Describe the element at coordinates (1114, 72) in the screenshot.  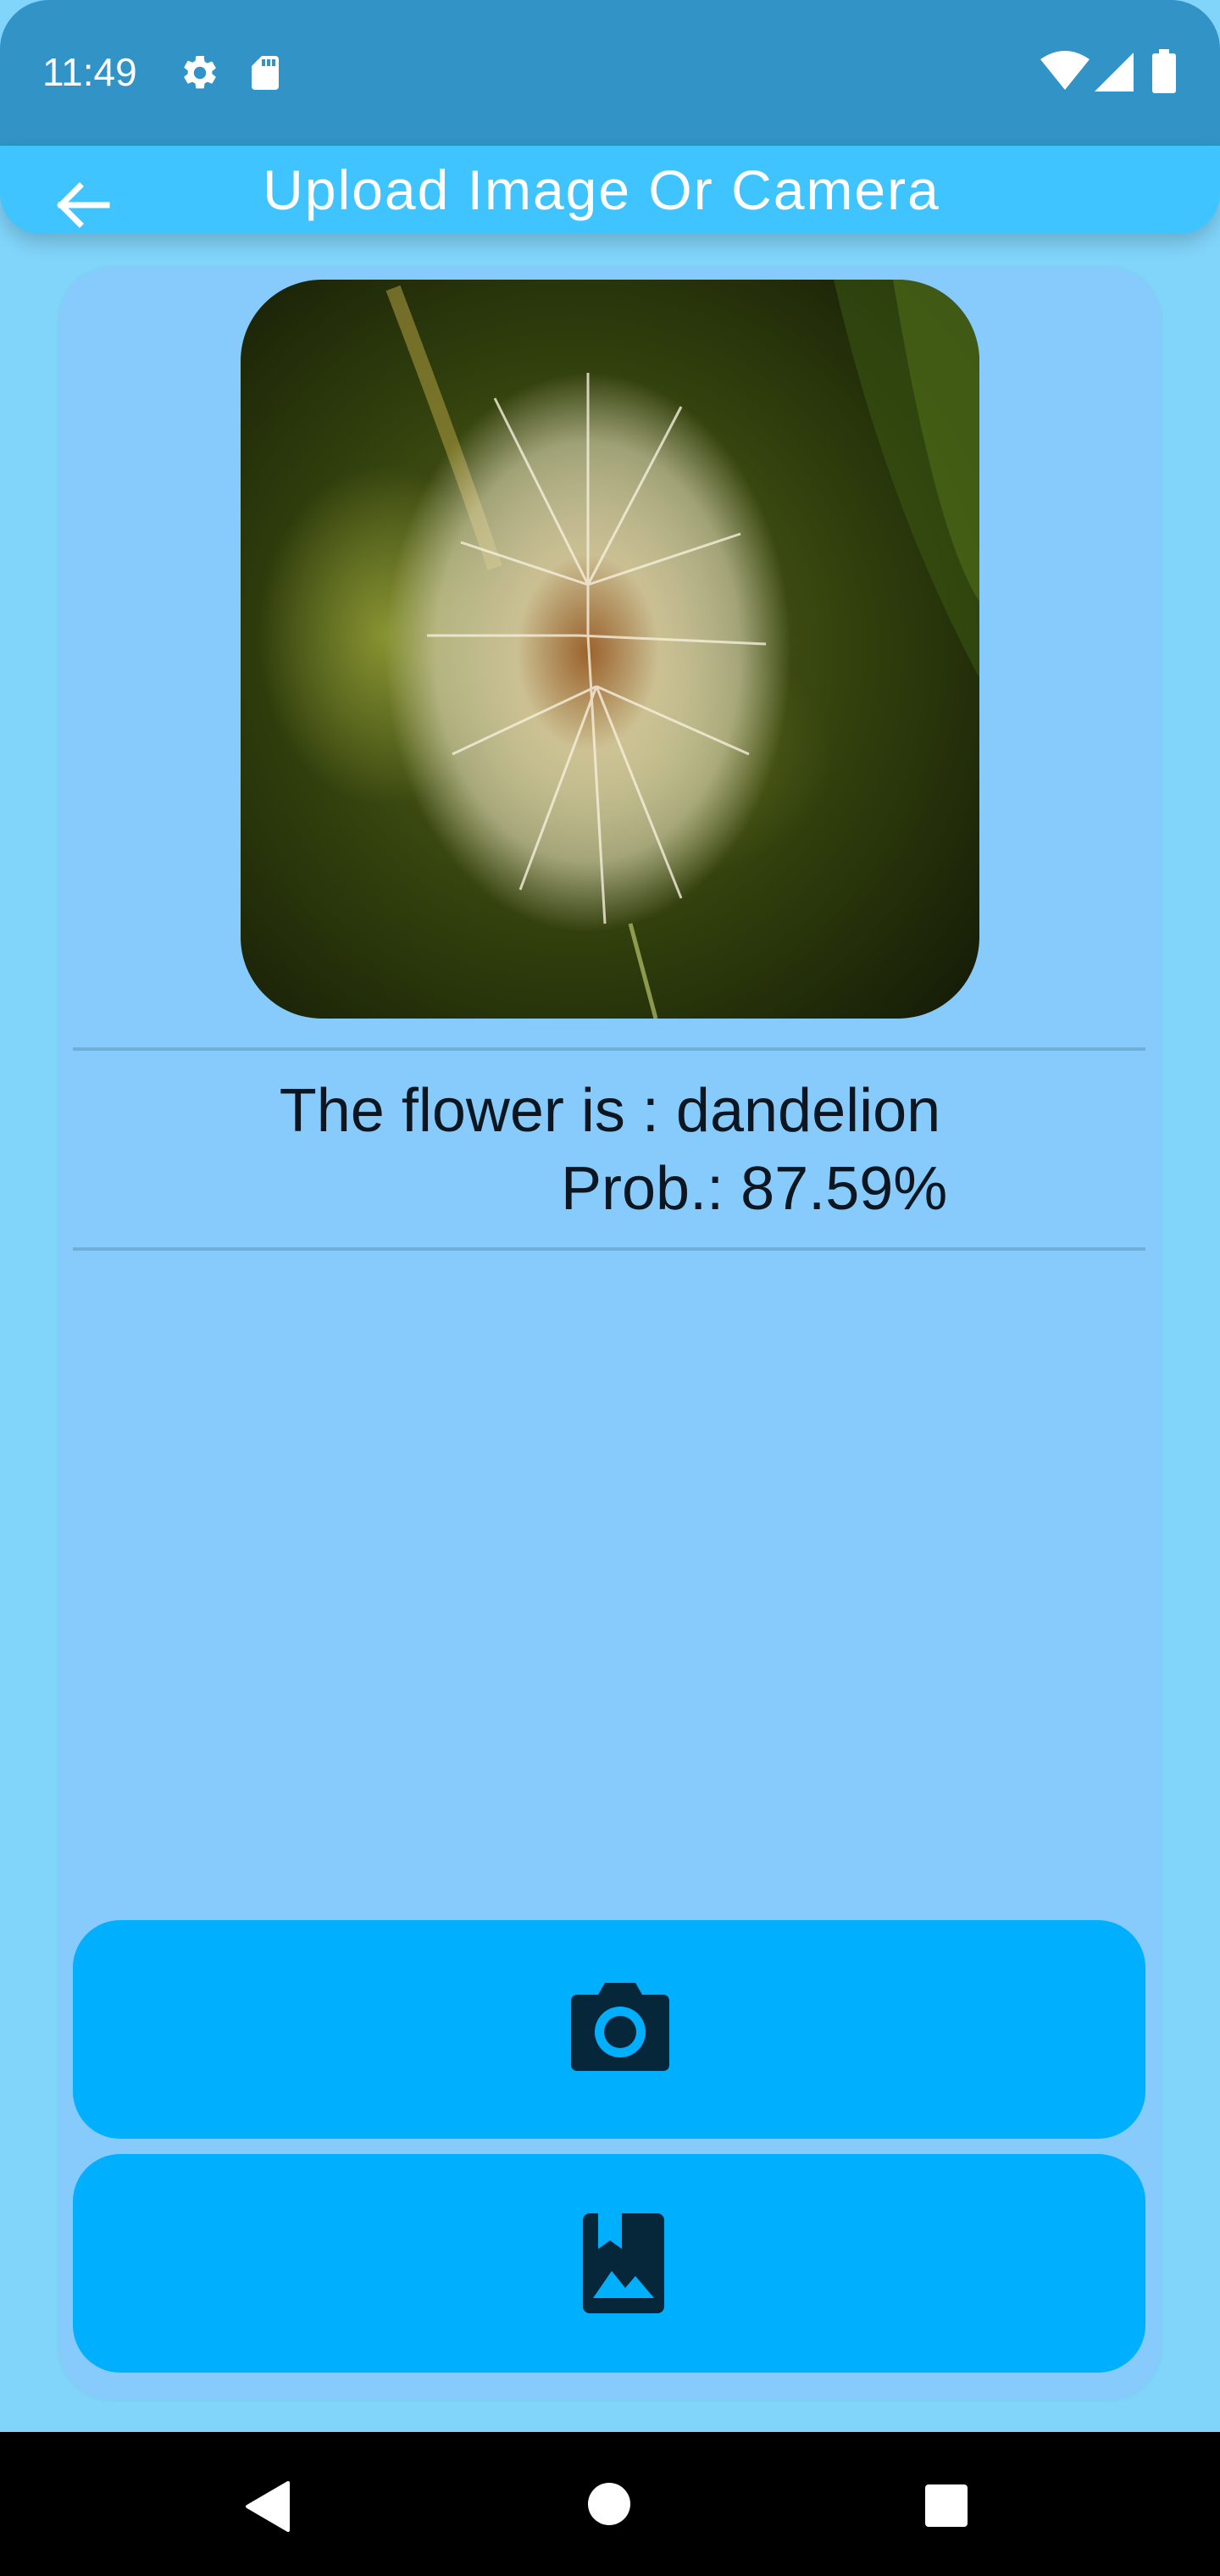
I see `cell-signal-icon` at that location.